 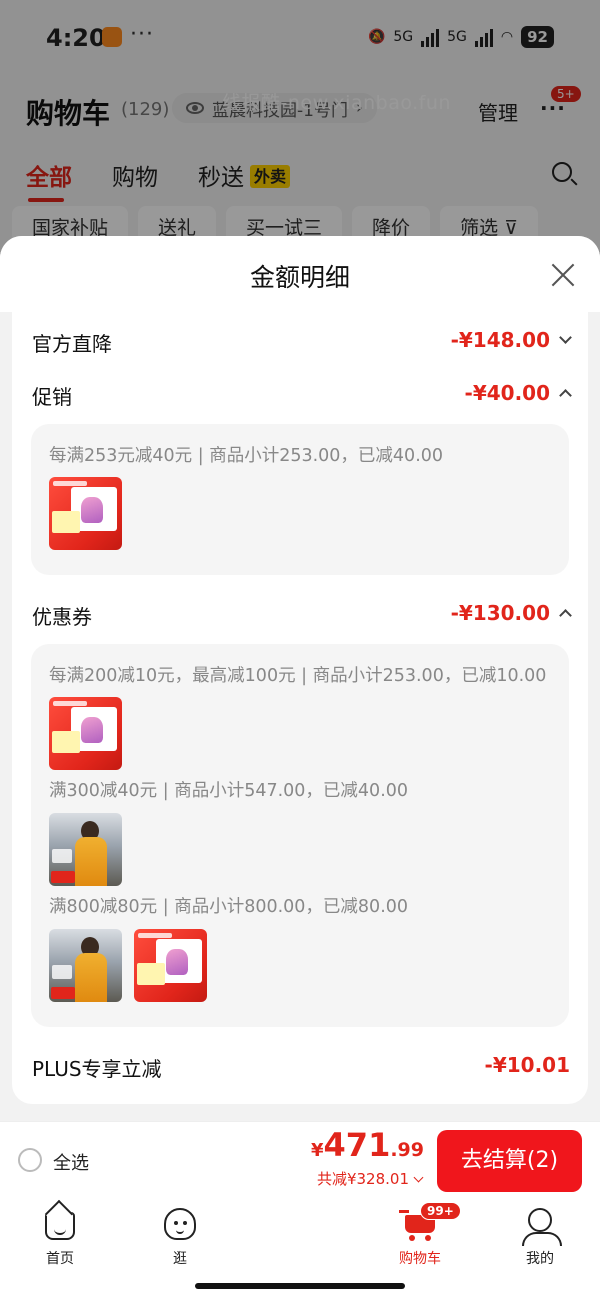 I want to click on checkout-button: 去结算(2), so click(x=509, y=1161).